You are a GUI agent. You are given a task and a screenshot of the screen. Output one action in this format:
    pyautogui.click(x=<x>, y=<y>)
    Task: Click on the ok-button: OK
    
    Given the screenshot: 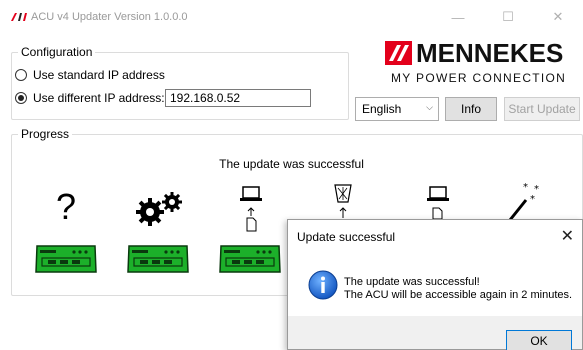 What is the action you would take?
    pyautogui.click(x=539, y=340)
    